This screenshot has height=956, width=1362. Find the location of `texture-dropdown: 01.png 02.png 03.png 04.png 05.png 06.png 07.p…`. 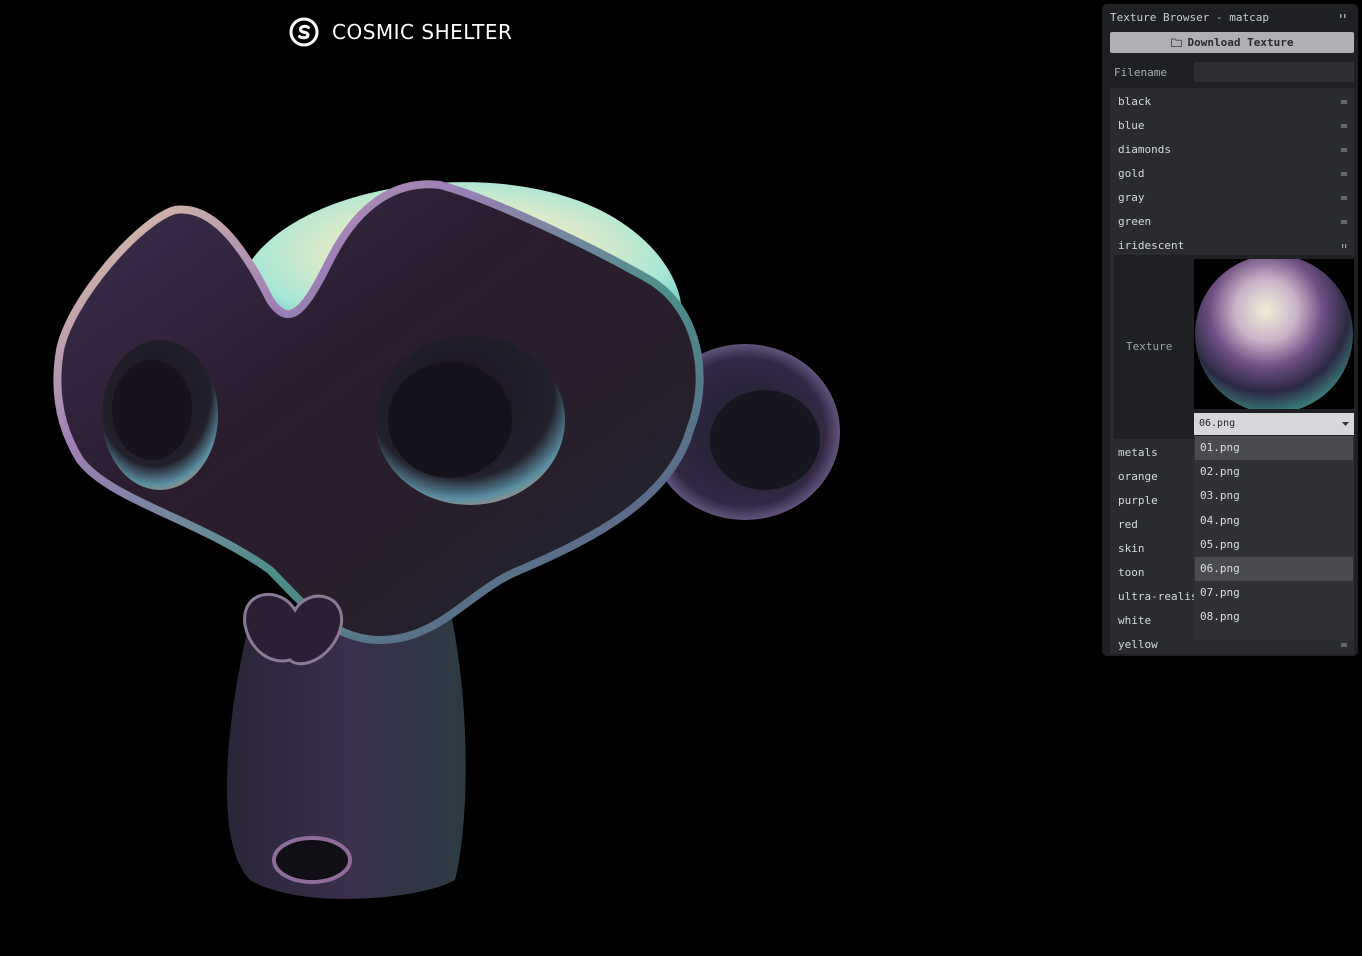

texture-dropdown: 01.png 02.png 03.png 04.png 05.png 06.png 07.p… is located at coordinates (1274, 538).